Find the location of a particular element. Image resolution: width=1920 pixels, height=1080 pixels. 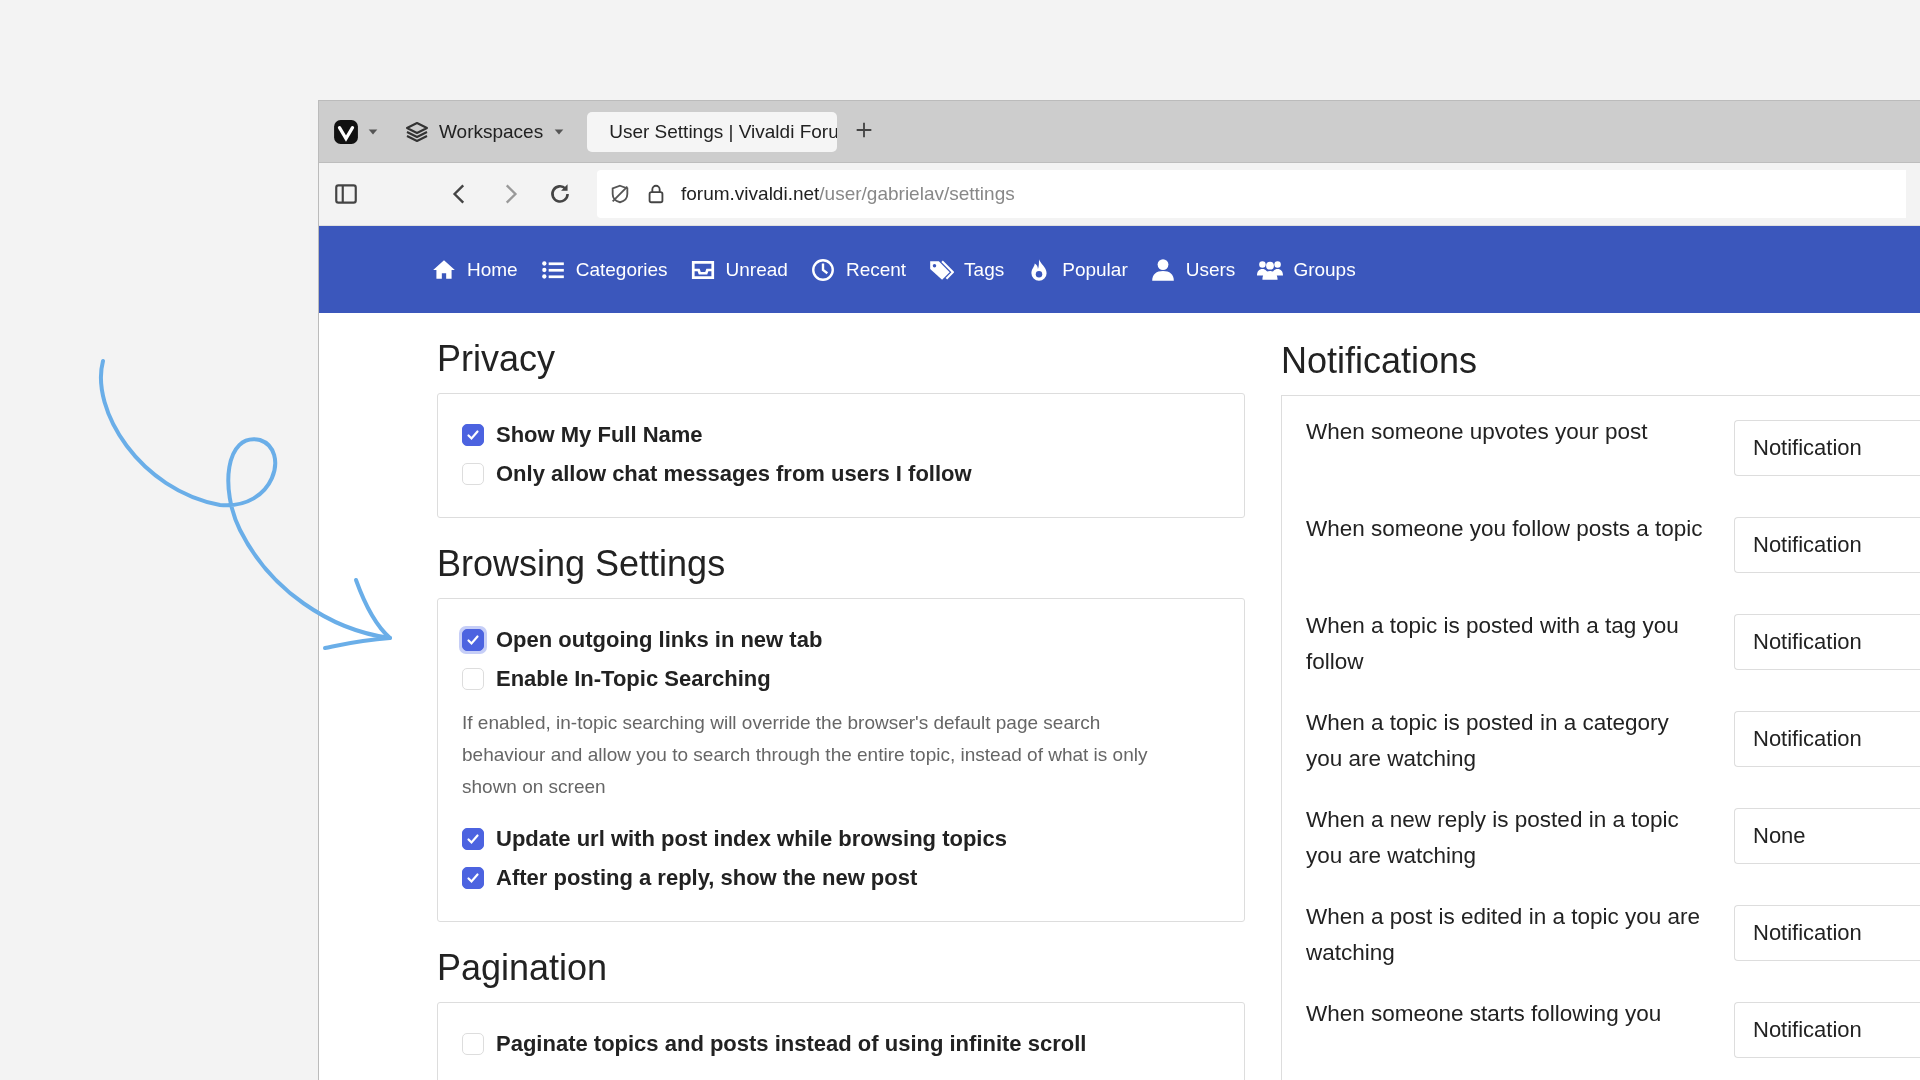

checkbox-label: Paginate topics and posts instead of using infinite scroll is located at coordinates (791, 1044).